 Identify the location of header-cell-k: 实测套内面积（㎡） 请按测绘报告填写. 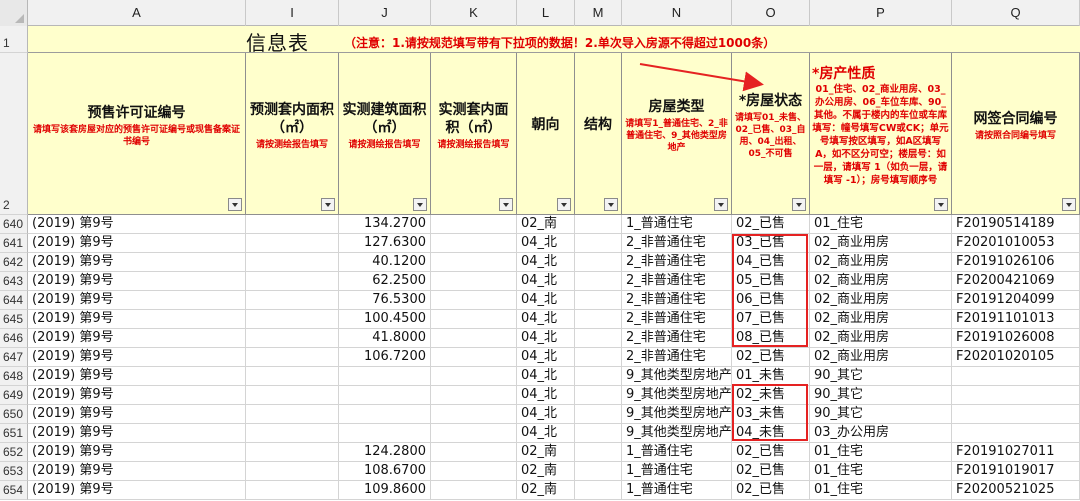
(474, 134).